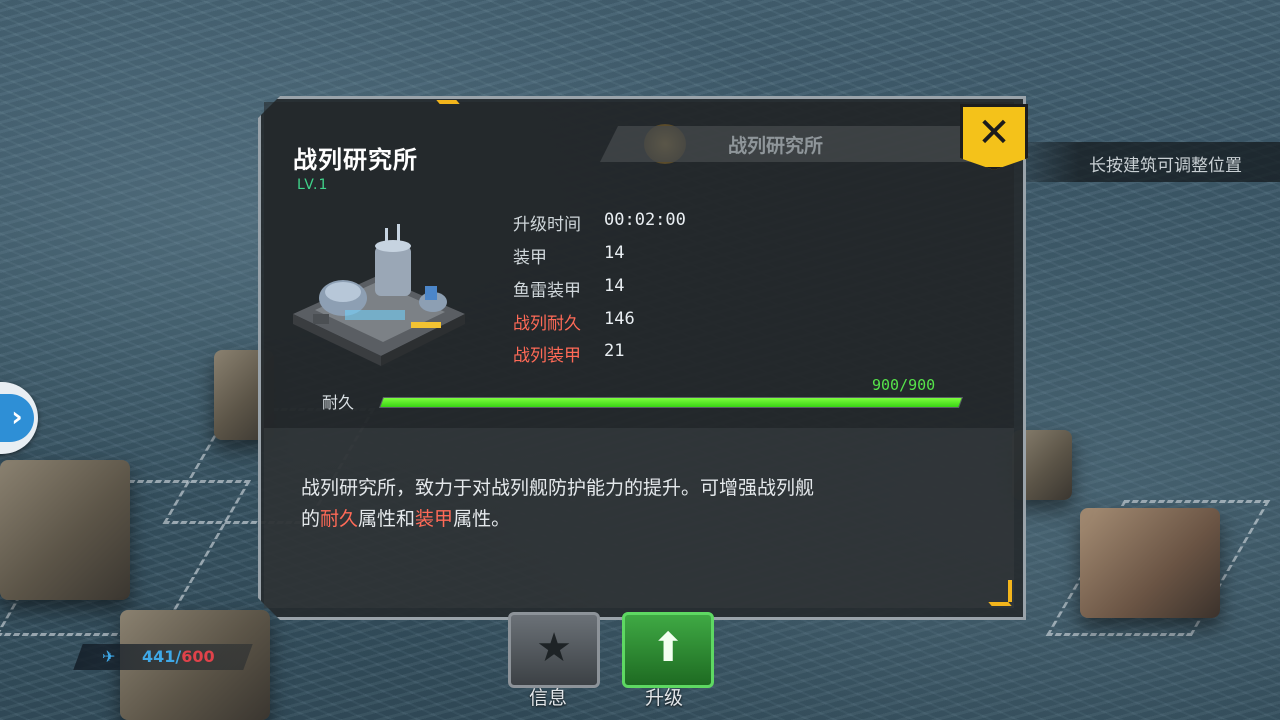 The width and height of the screenshot is (1280, 720). I want to click on fleet-power-text: 441/600, so click(178, 656).